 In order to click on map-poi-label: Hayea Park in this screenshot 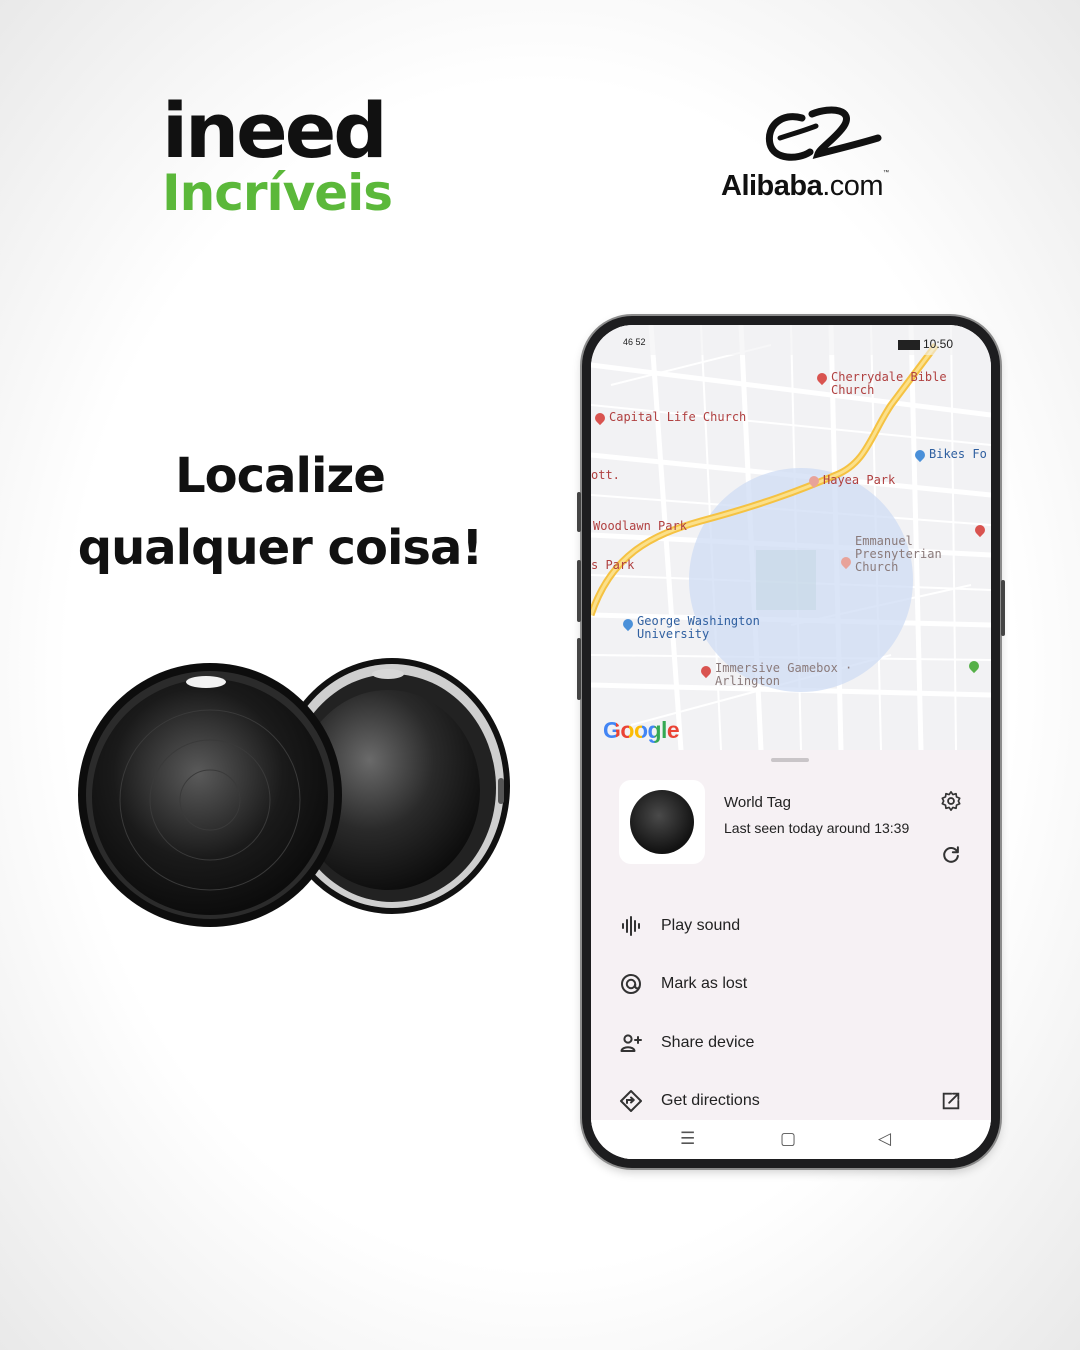, I will do `click(859, 480)`.